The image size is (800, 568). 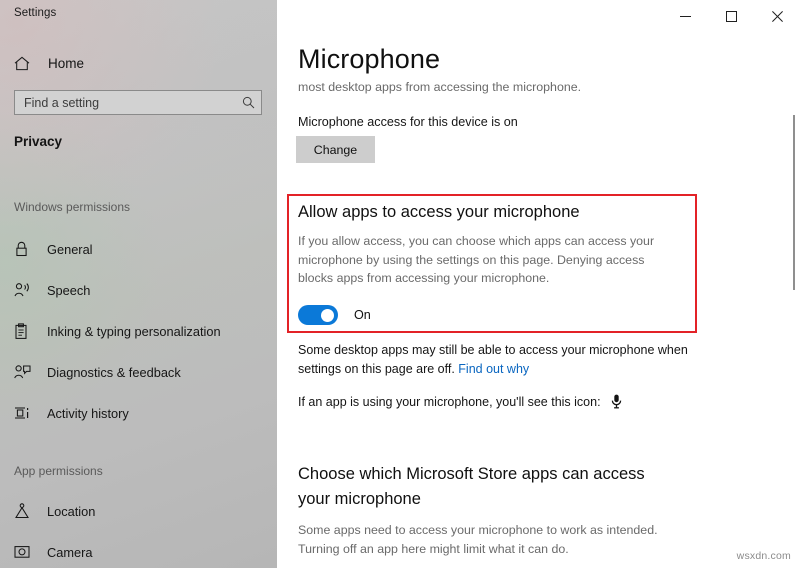 What do you see at coordinates (138, 290) in the screenshot?
I see `sidebar-item-speech: Speech` at bounding box center [138, 290].